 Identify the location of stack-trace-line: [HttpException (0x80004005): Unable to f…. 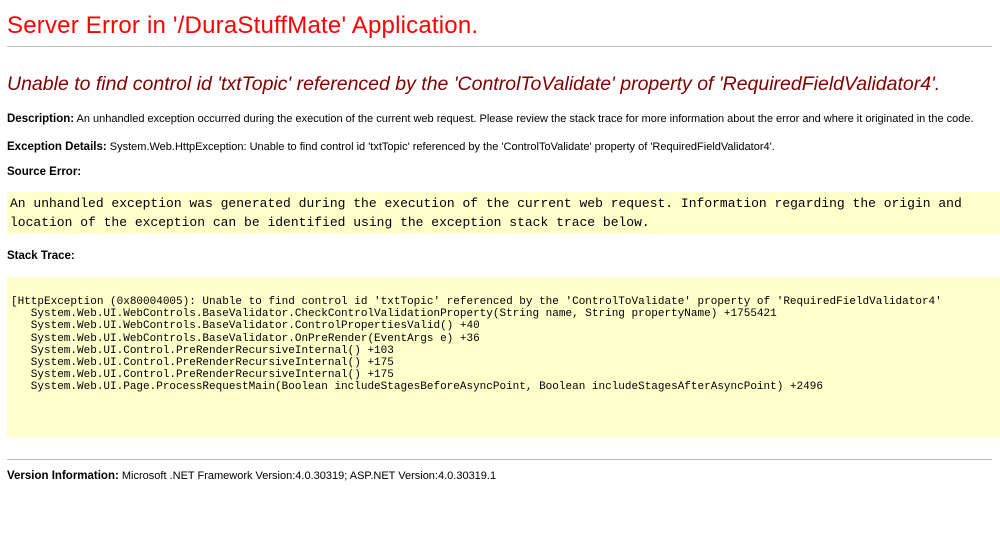
(476, 302).